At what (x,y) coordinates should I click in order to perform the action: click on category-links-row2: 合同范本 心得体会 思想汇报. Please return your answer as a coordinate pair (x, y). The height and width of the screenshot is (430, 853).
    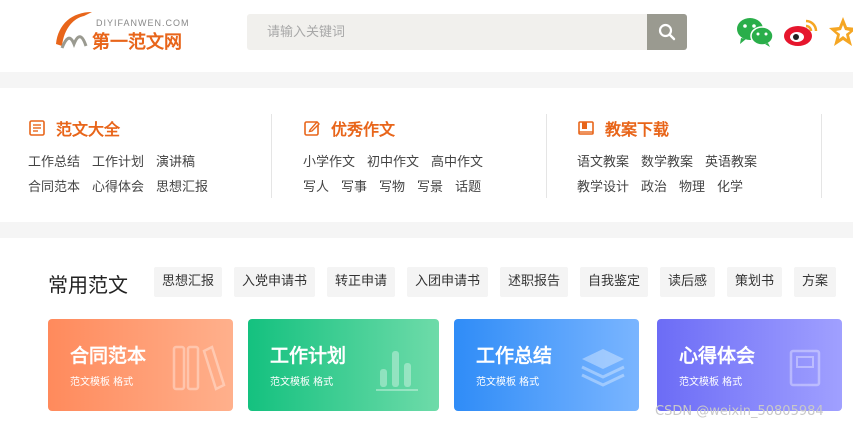
    Looking at the image, I should click on (124, 185).